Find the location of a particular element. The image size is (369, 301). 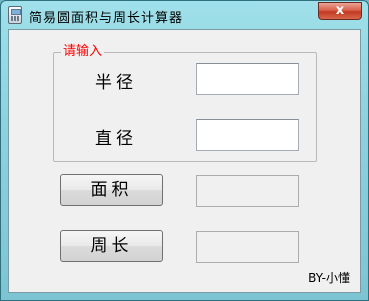

app-icon is located at coordinates (15, 15).